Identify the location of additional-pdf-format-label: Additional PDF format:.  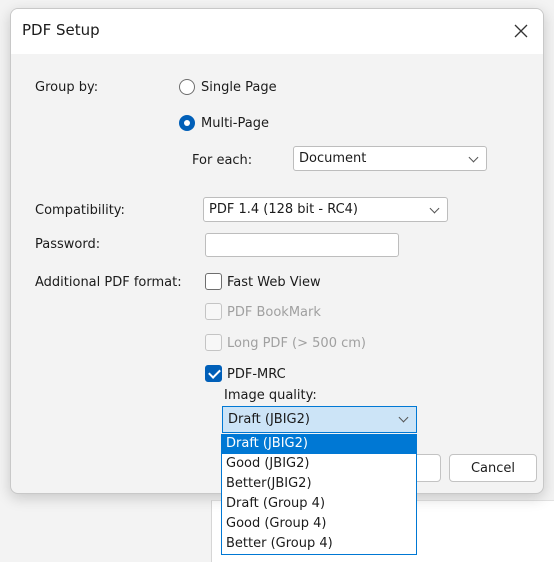
(108, 282).